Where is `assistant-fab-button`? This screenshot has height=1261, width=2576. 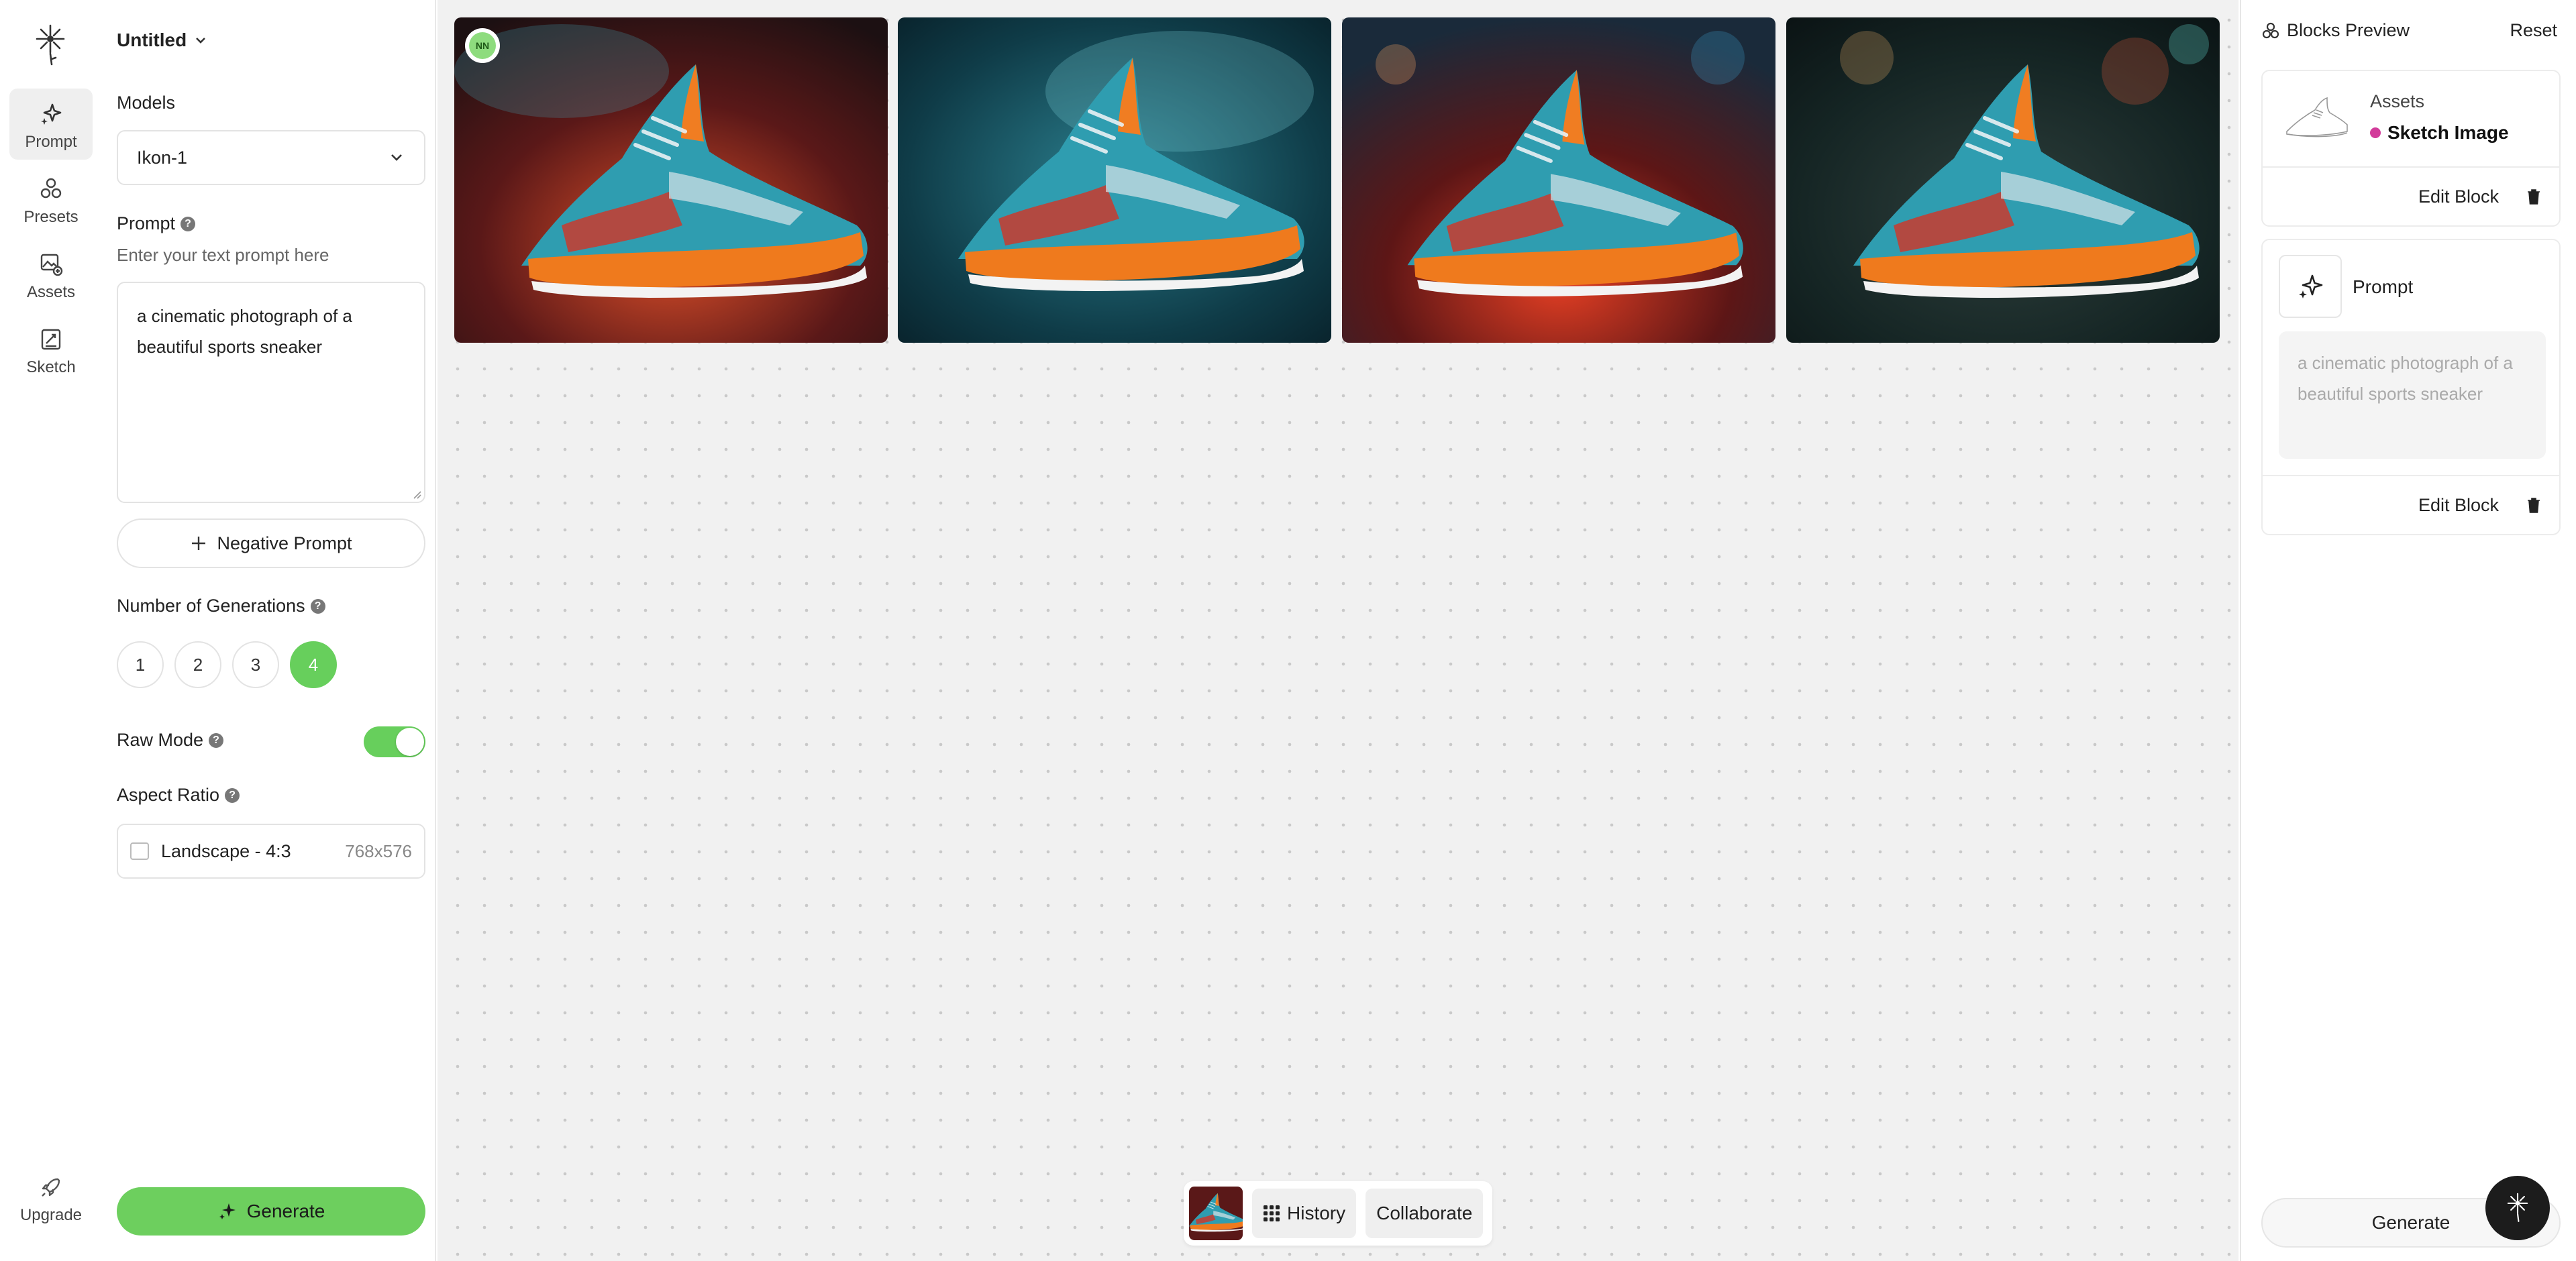
assistant-fab-button is located at coordinates (2517, 1208).